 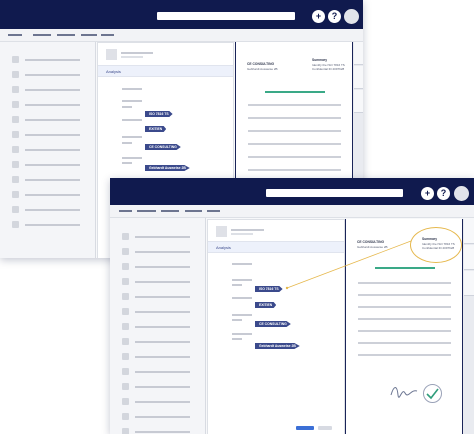 What do you see at coordinates (156, 129) in the screenshot?
I see `tag-exitien: EXITIEN` at bounding box center [156, 129].